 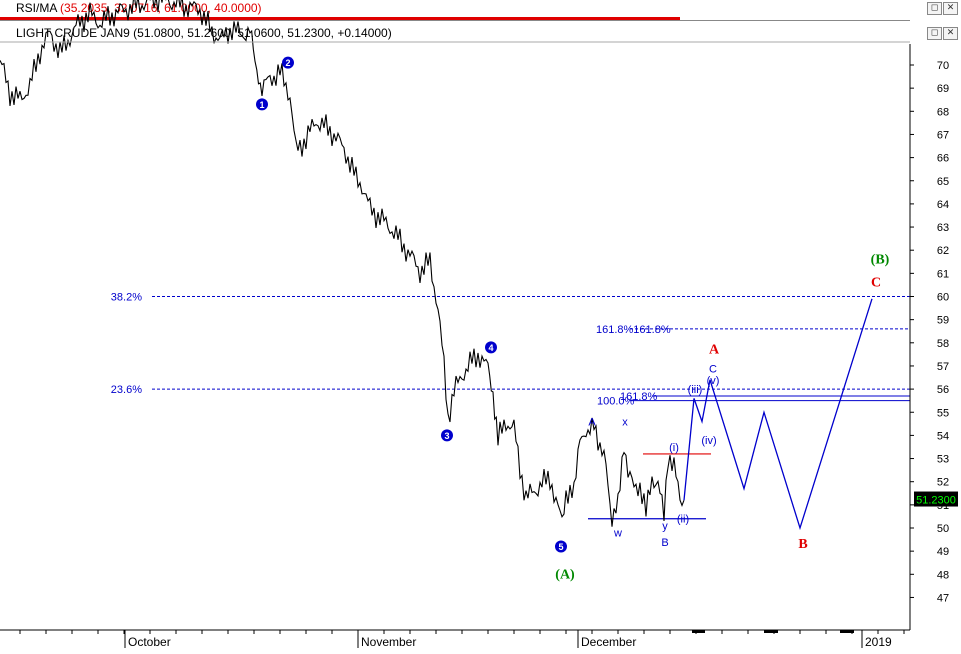 What do you see at coordinates (625, 423) in the screenshot?
I see `wave-label-11: x` at bounding box center [625, 423].